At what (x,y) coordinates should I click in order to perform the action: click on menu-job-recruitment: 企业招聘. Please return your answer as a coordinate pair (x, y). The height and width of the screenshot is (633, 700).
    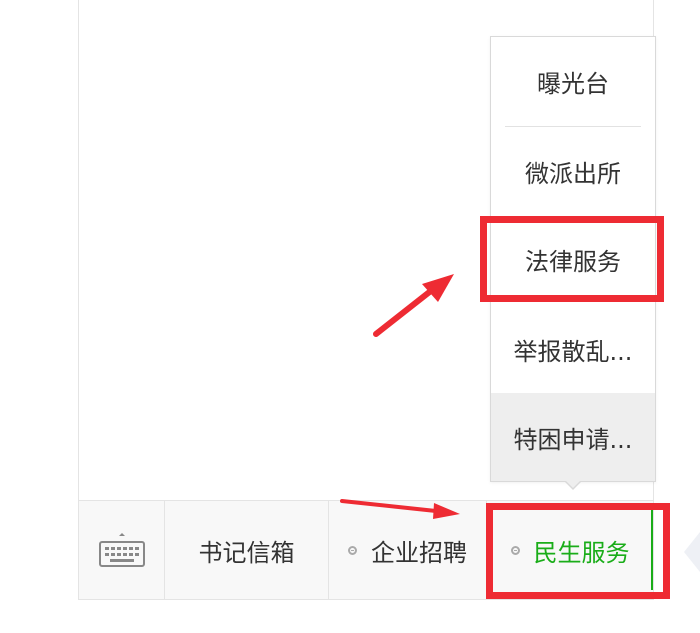
    Looking at the image, I should click on (408, 550).